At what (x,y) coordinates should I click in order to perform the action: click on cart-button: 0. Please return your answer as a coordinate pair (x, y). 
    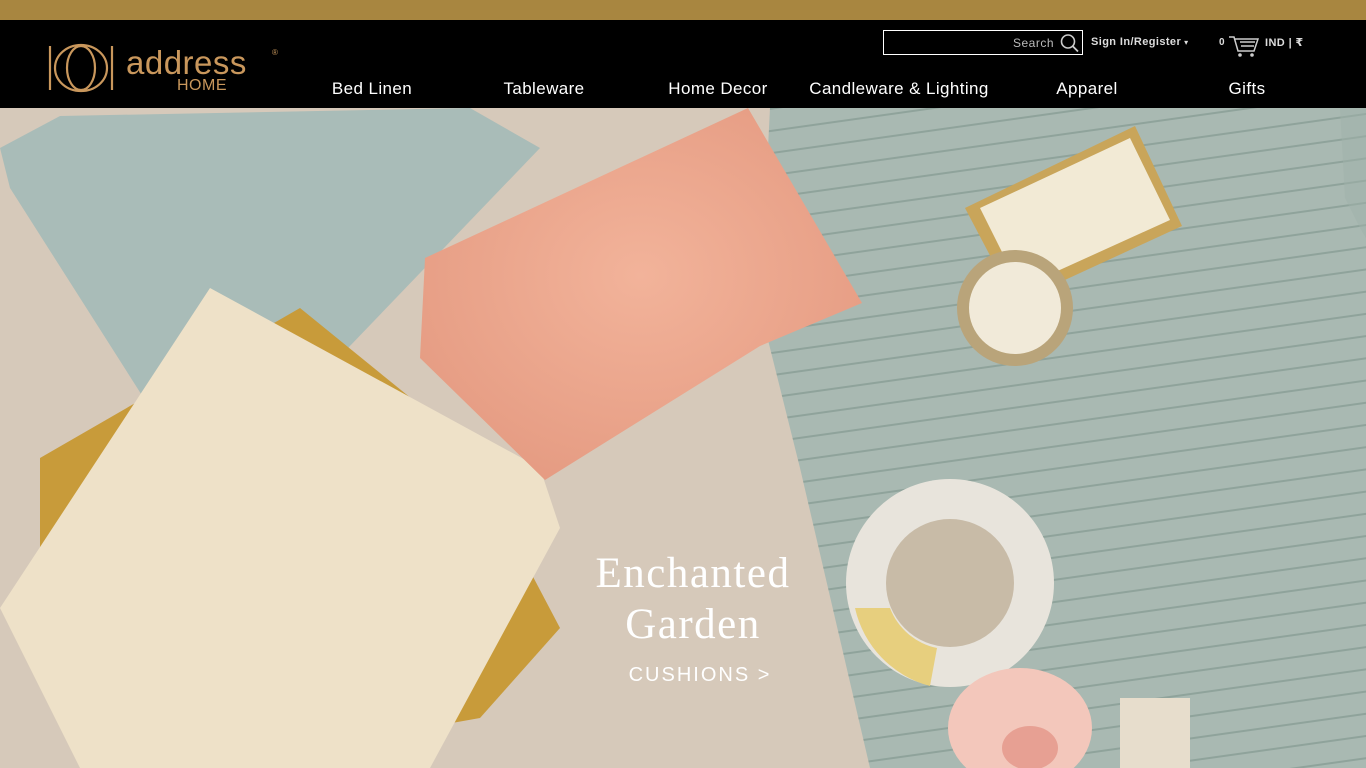
    Looking at the image, I should click on (1240, 46).